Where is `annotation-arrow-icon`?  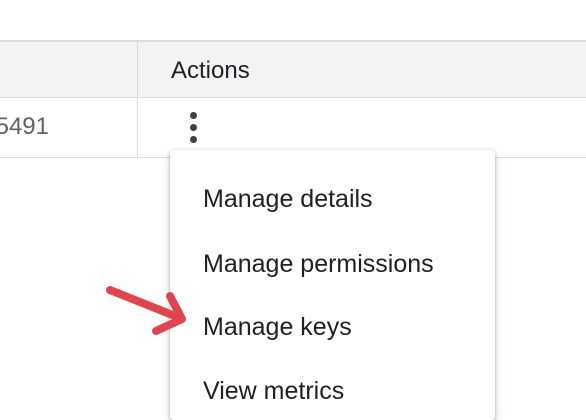 annotation-arrow-icon is located at coordinates (146, 310).